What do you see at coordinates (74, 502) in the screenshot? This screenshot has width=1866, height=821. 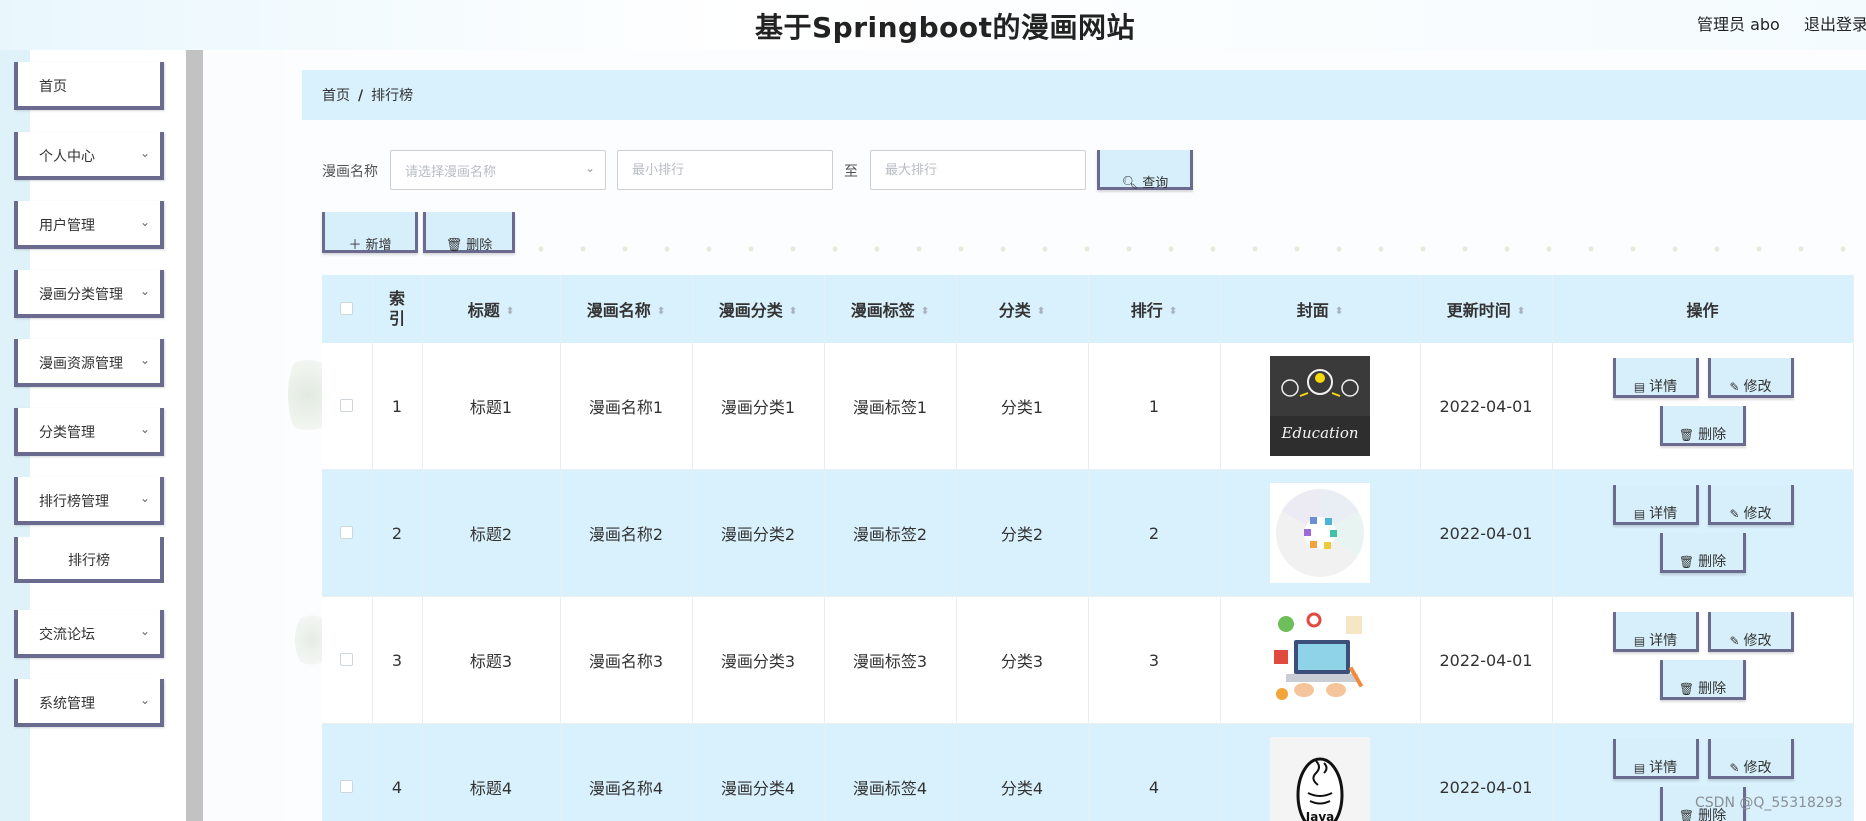 I see `sidebar-item-label: 排行榜管理` at bounding box center [74, 502].